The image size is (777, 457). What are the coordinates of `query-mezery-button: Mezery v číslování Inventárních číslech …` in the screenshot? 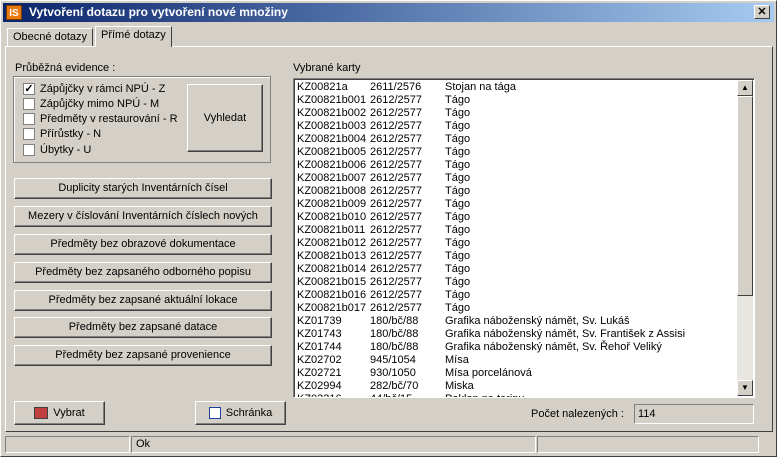 It's located at (143, 216).